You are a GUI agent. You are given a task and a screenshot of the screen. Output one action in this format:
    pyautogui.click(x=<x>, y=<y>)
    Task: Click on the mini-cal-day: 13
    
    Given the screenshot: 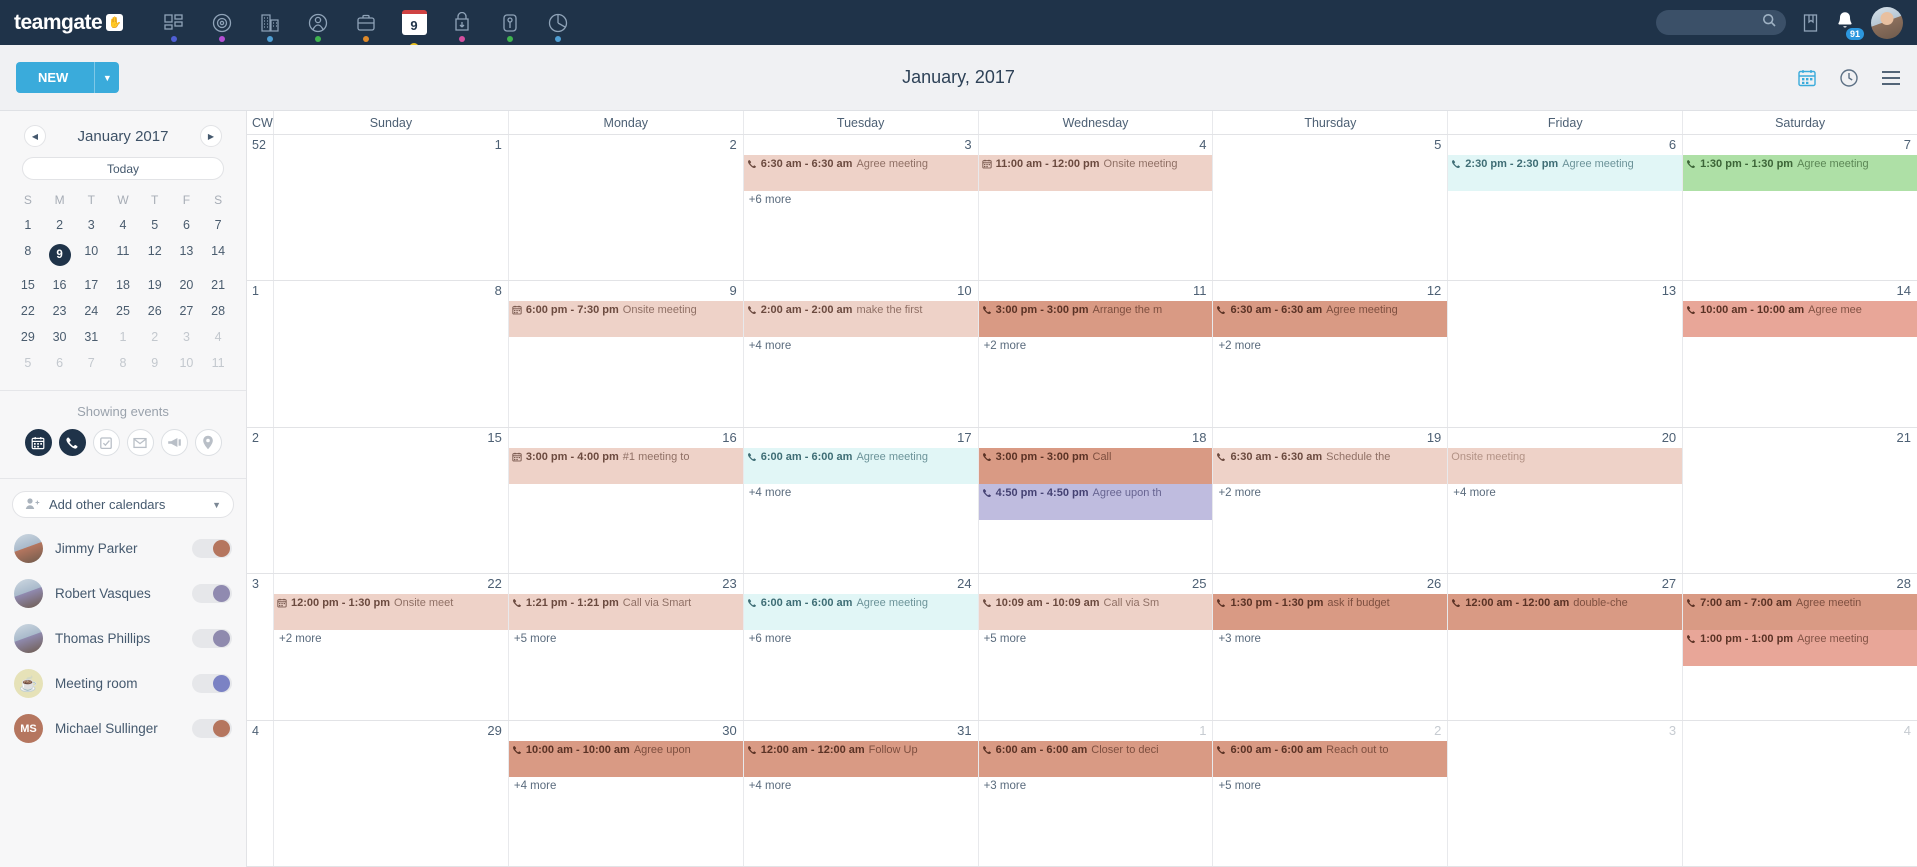 What is the action you would take?
    pyautogui.click(x=187, y=255)
    